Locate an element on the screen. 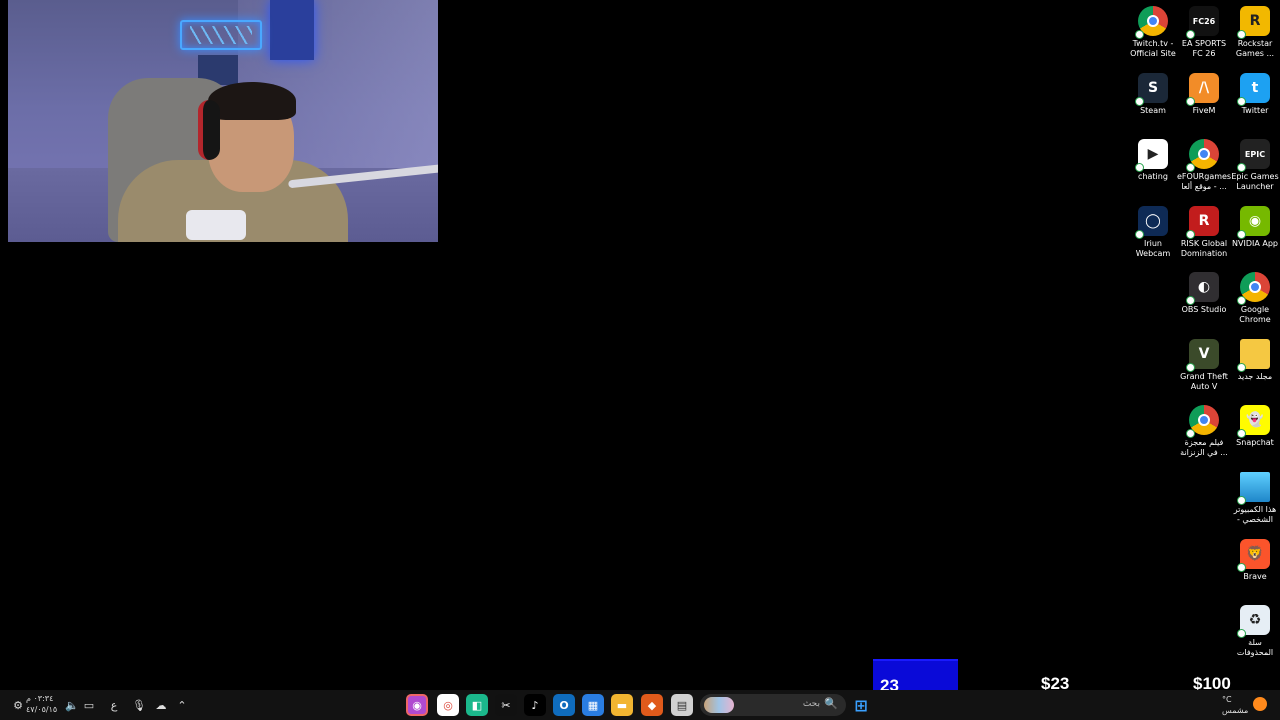 This screenshot has width=1280, height=720. desktop-icon-label: NVIDIA App is located at coordinates (1255, 243).